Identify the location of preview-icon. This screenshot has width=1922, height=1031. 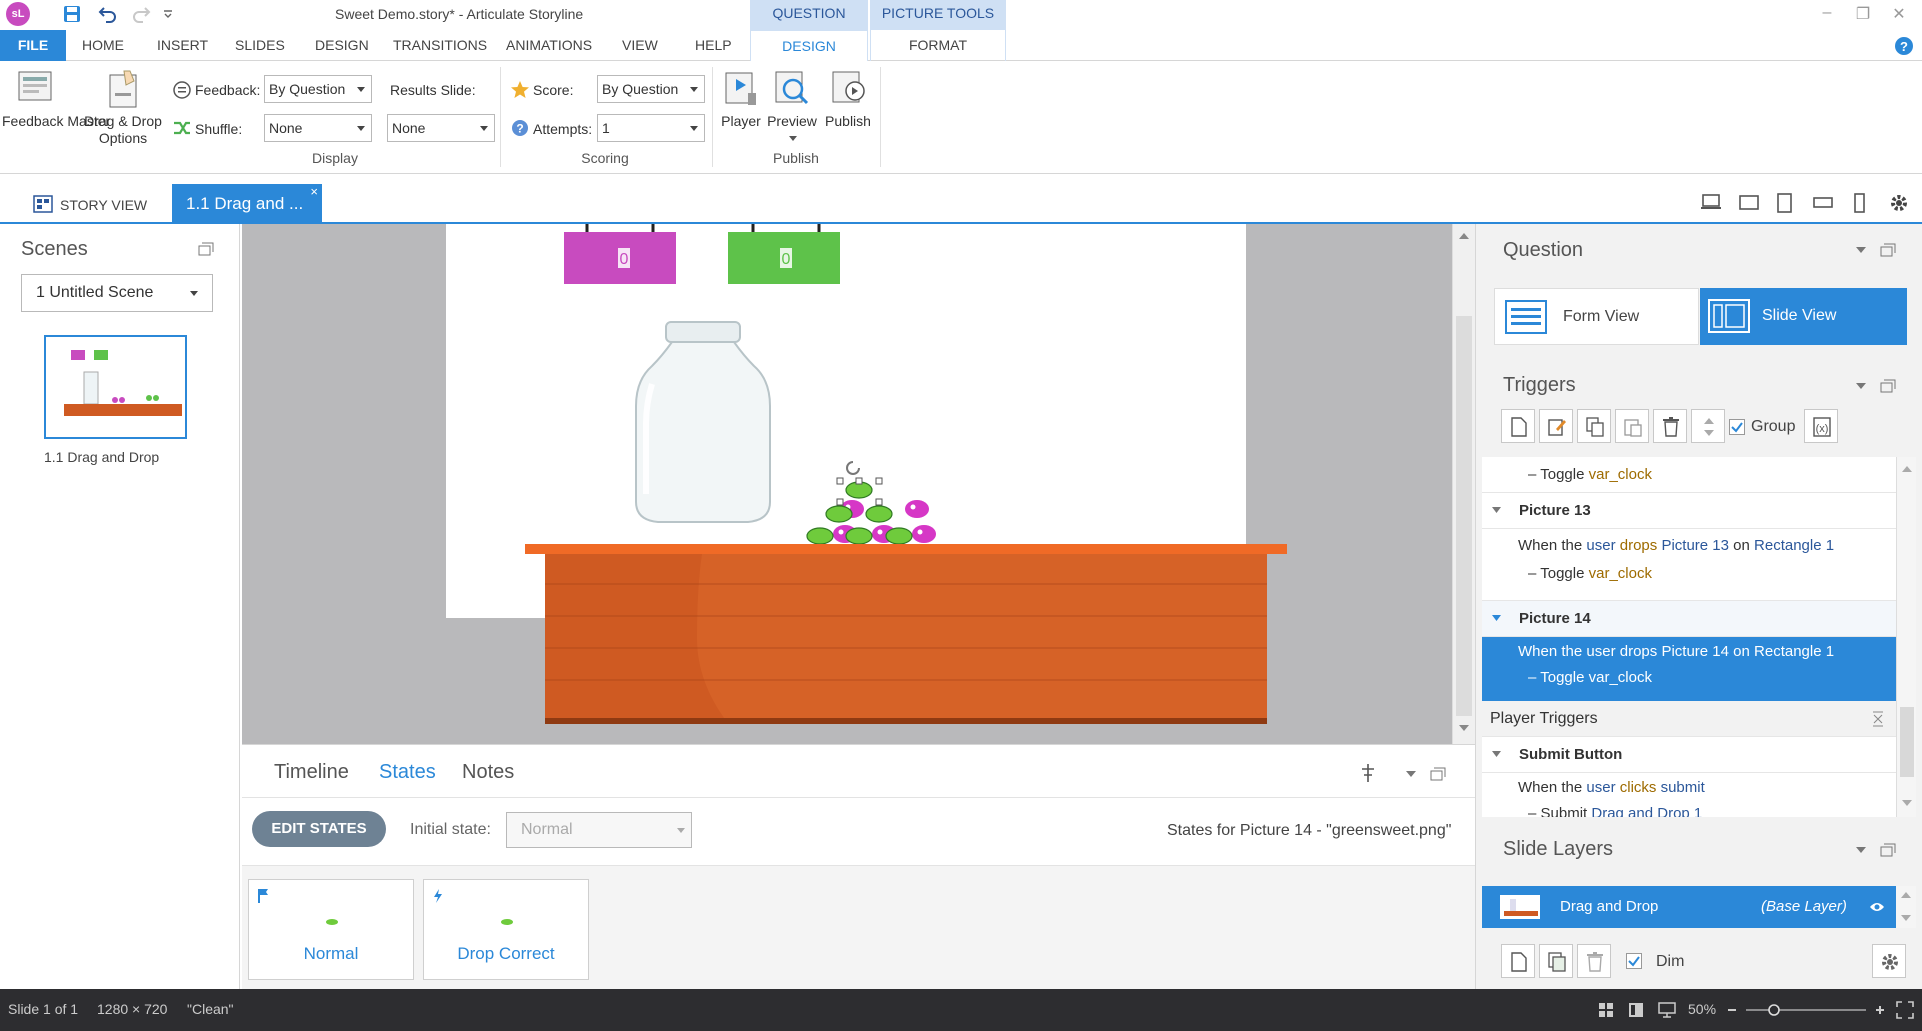
(793, 89).